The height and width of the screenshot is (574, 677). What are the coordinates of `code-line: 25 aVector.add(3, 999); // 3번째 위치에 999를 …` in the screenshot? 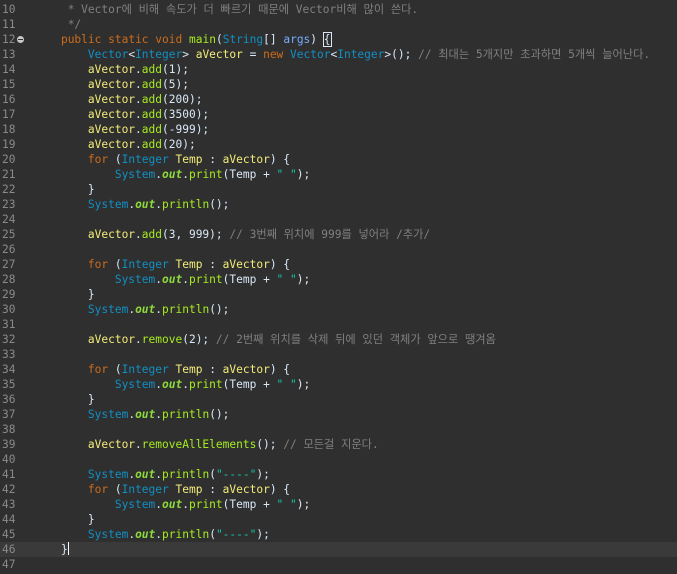 It's located at (338, 234).